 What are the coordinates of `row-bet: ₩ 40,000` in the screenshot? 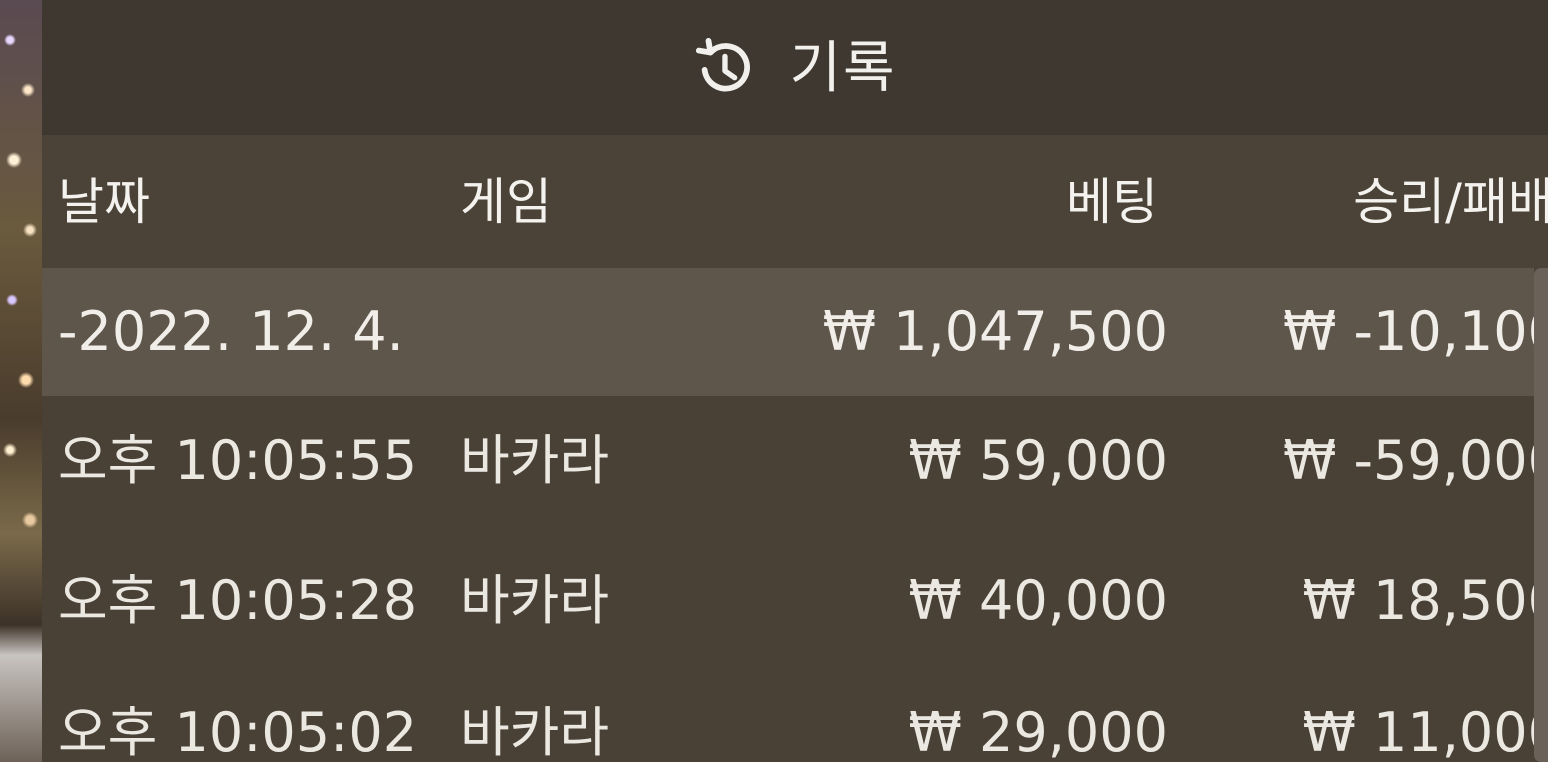 It's located at (1038, 600).